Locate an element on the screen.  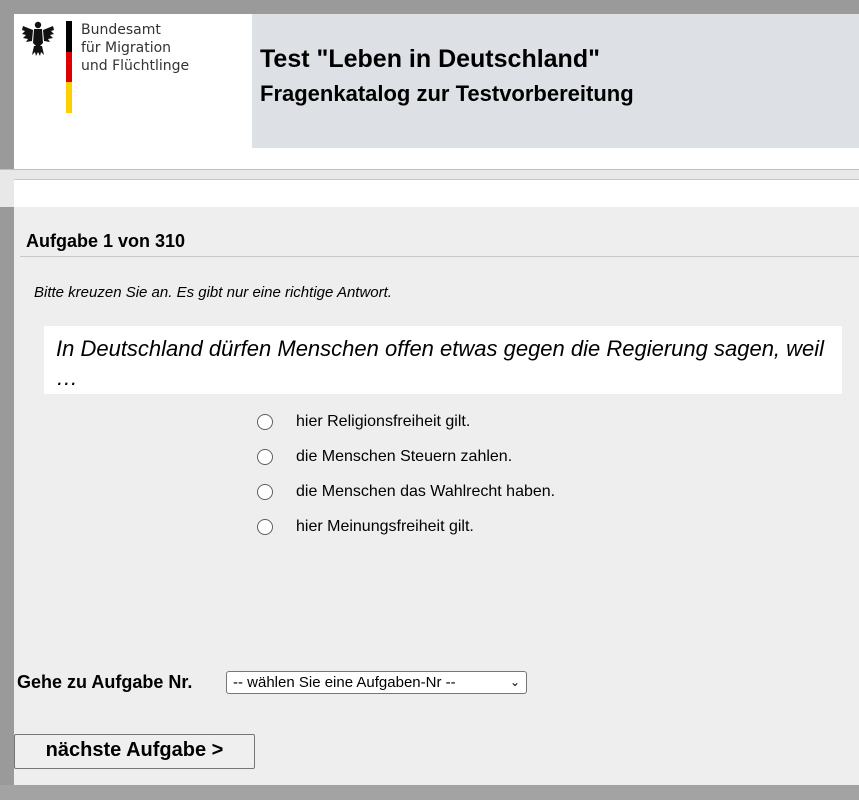
organization-name: Bundesamt für Migration und Flüchtlinge is located at coordinates (135, 48).